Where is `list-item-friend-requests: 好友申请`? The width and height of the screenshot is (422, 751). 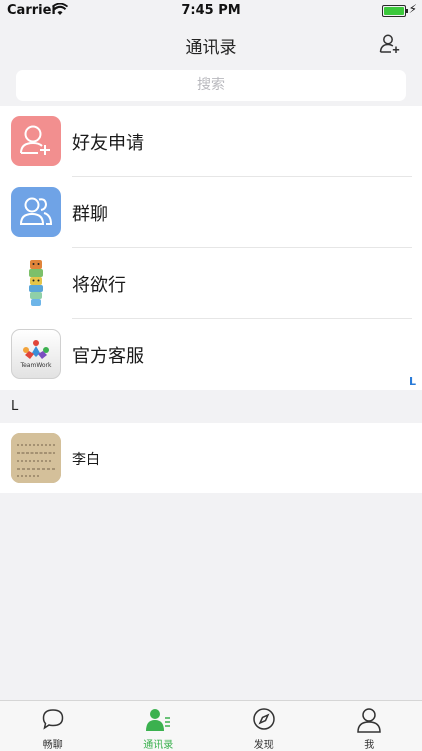 list-item-friend-requests: 好友申请 is located at coordinates (211, 141).